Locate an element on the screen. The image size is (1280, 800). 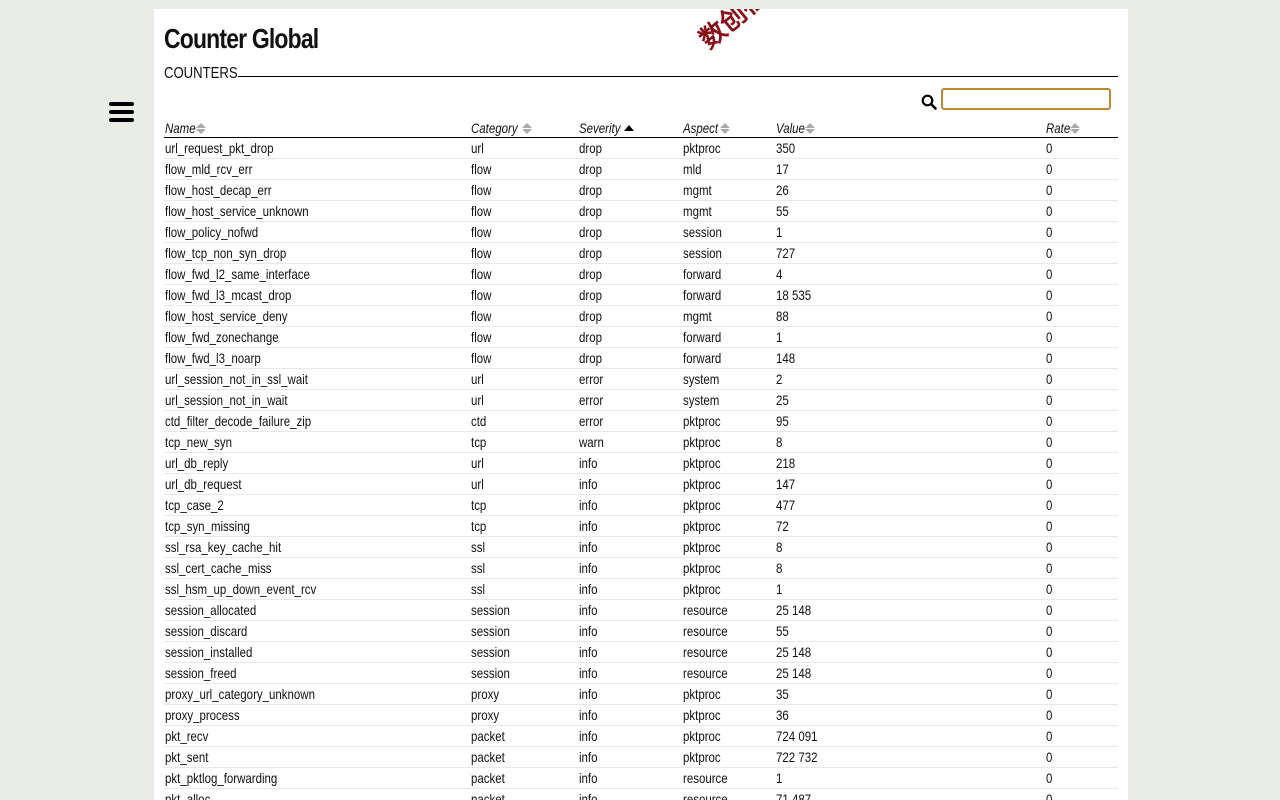
table-row: tcp_new_syn tcp warn pktproc 8 0 is located at coordinates (641, 442).